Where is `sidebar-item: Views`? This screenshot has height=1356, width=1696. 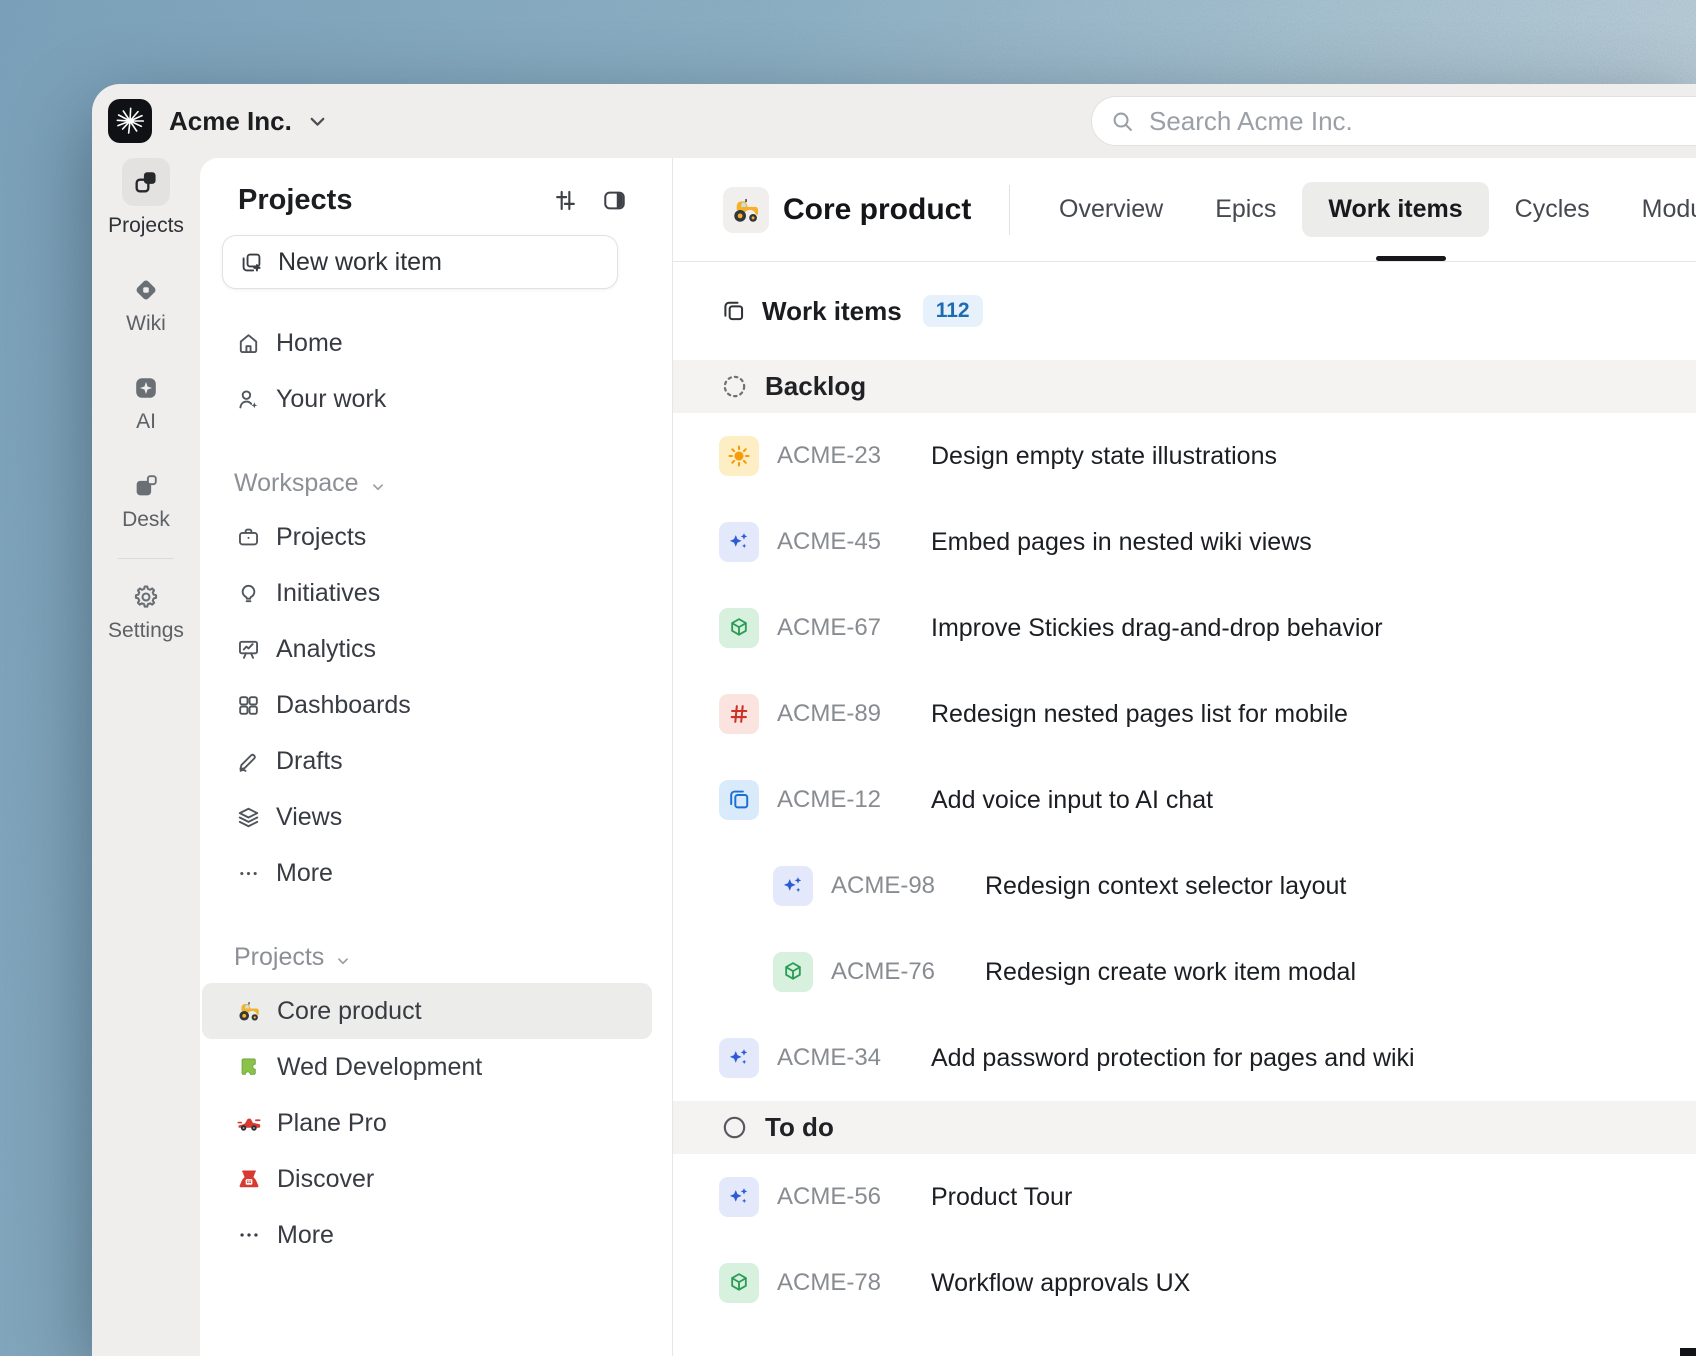
sidebar-item: Views is located at coordinates (427, 817).